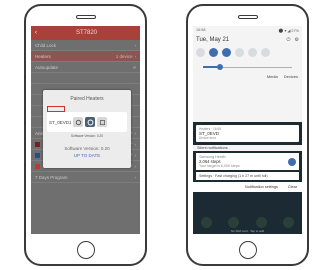 The image size is (320, 270). Describe the element at coordinates (265, 52) in the screenshot. I see `airplane-toggle-icon` at that location.